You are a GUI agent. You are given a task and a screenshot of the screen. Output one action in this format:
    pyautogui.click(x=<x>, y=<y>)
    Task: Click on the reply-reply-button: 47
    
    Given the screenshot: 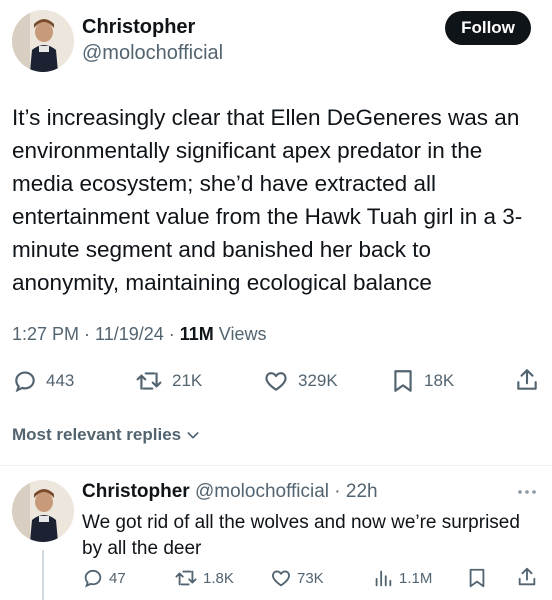 What is the action you would take?
    pyautogui.click(x=104, y=578)
    